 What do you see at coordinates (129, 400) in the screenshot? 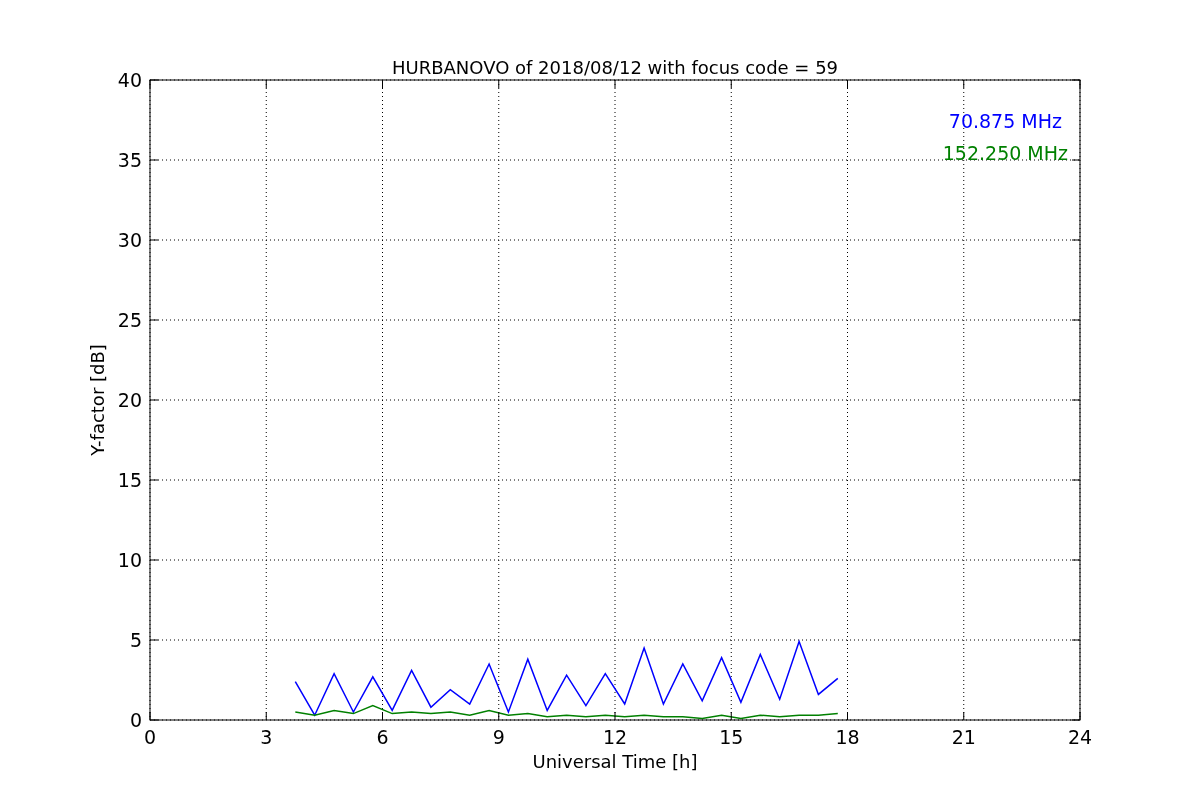
I see `tick-label: 20` at bounding box center [129, 400].